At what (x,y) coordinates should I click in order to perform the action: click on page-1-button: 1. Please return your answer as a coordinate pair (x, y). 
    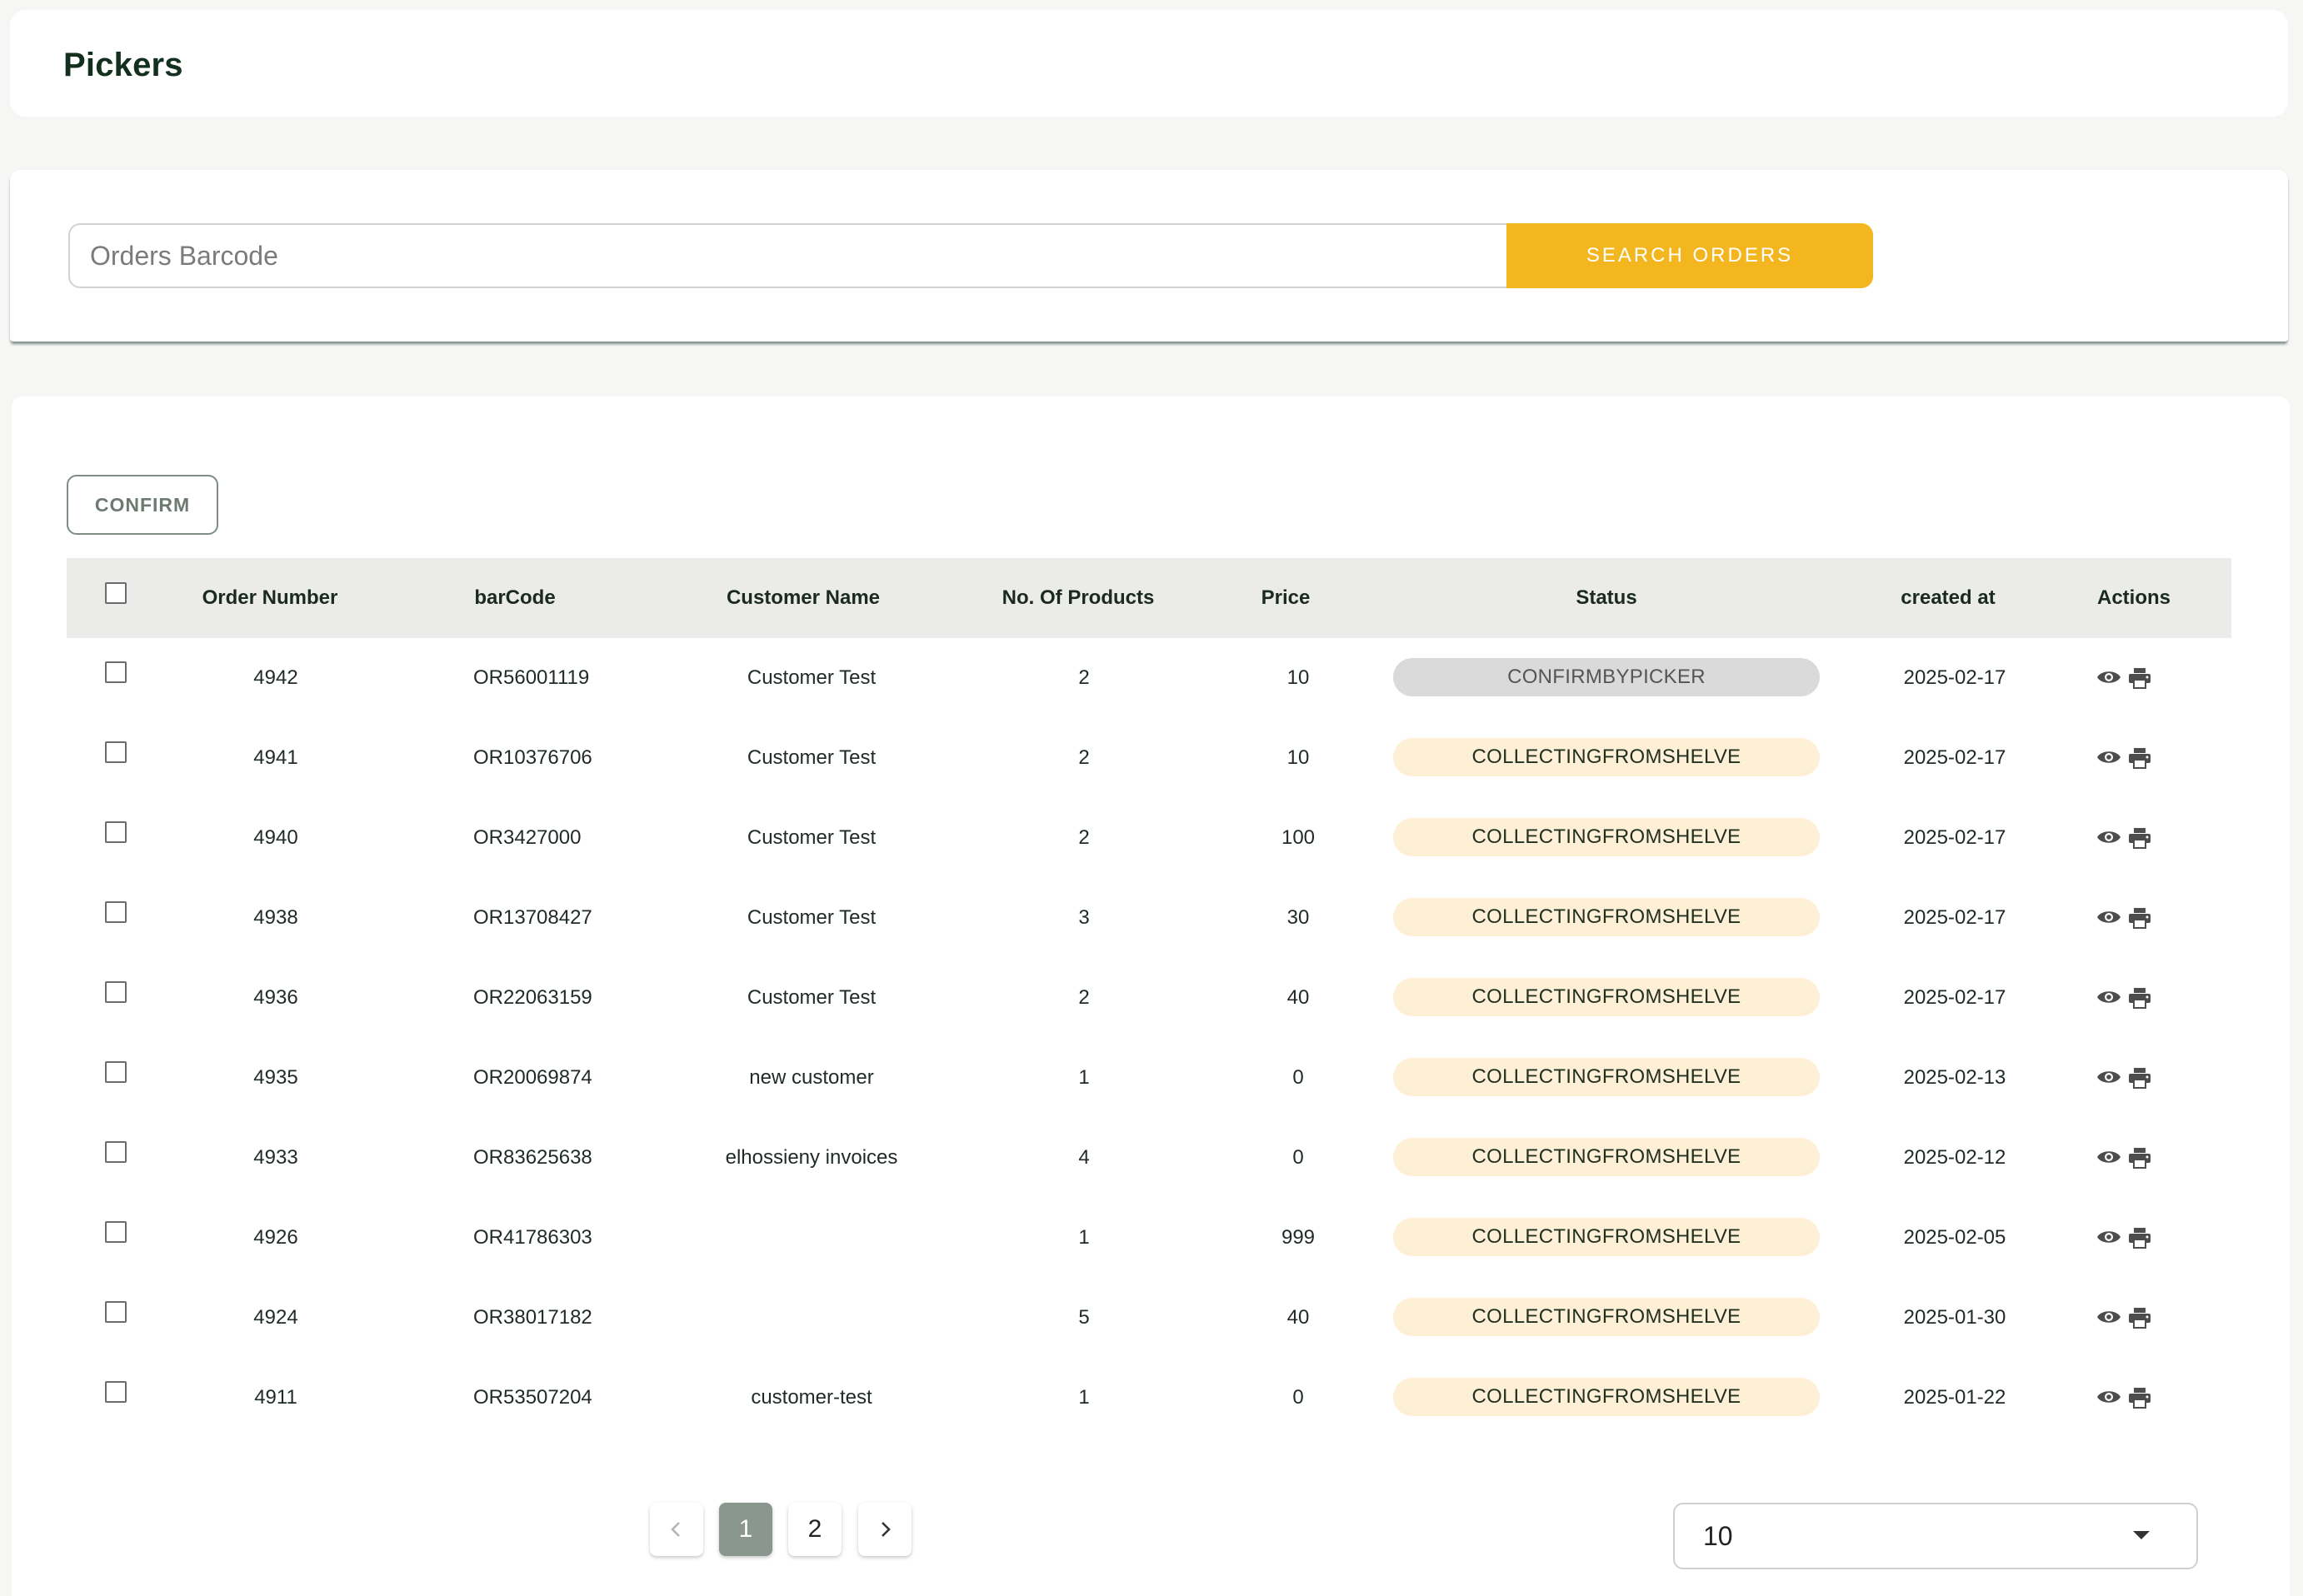
    Looking at the image, I should click on (745, 1529).